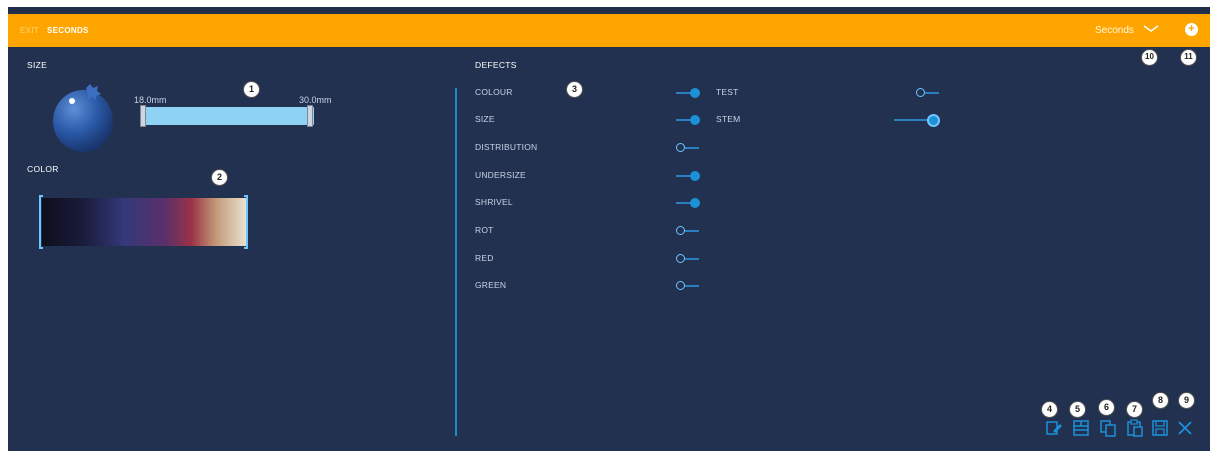 The width and height of the screenshot is (1210, 453). I want to click on size-max-handle, so click(310, 116).